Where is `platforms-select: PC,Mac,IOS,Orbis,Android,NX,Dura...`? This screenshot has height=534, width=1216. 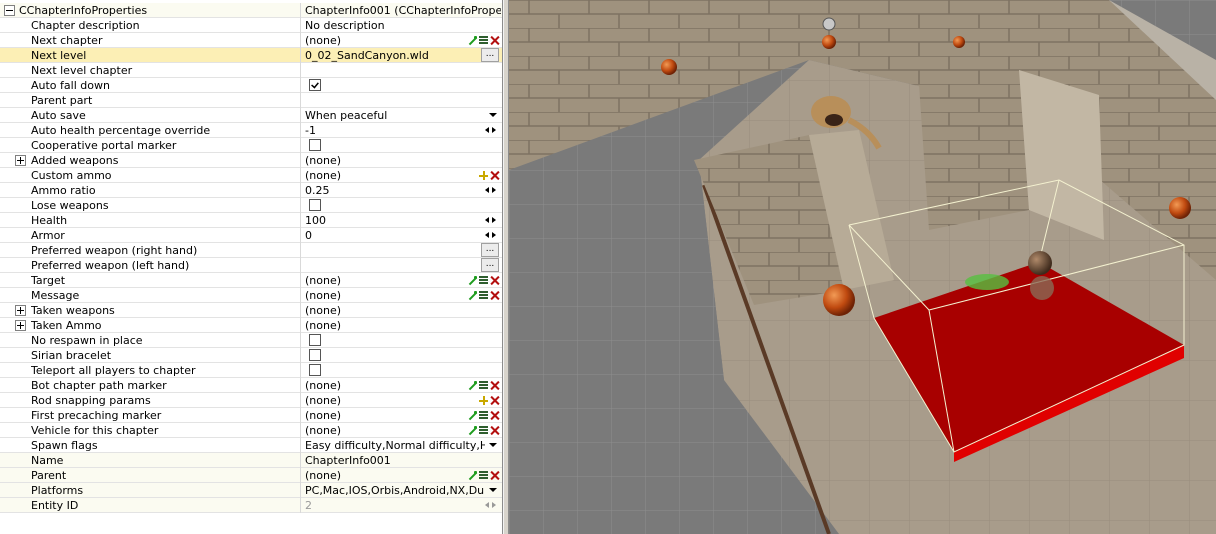
platforms-select: PC,Mac,IOS,Orbis,Android,NX,Dura... is located at coordinates (395, 490).